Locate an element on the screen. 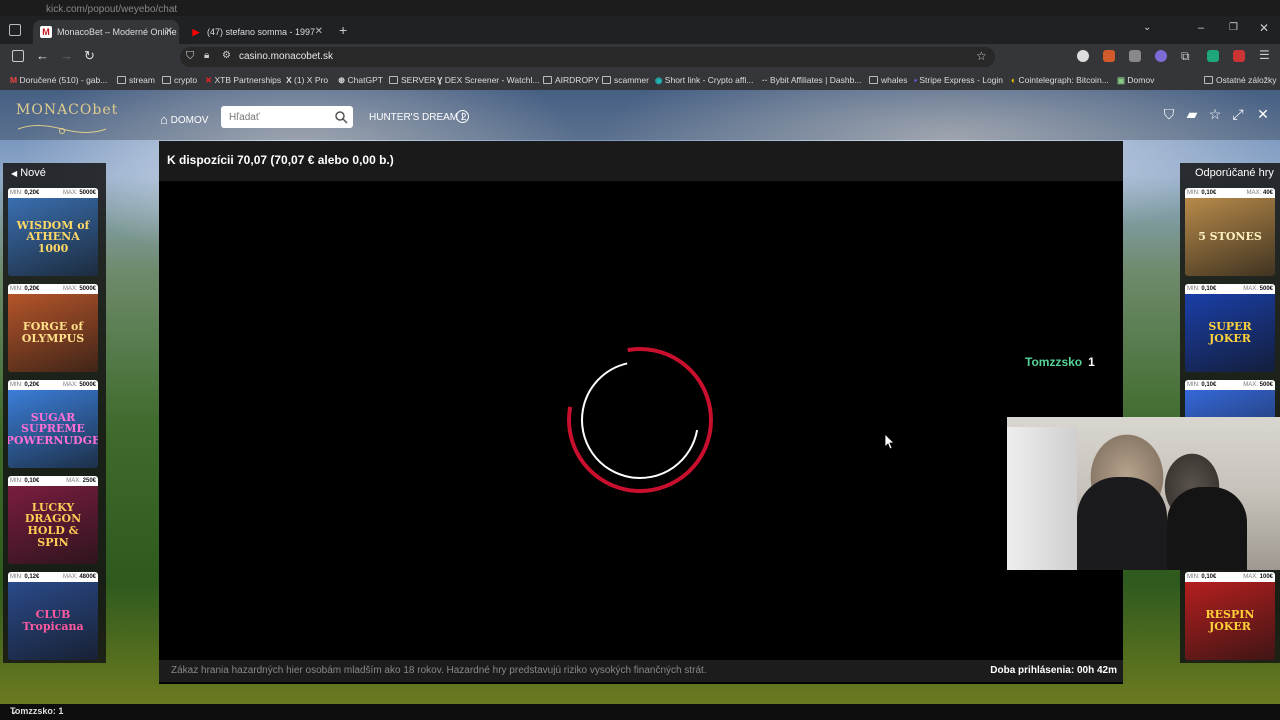  game-thumbnail: WISDOM of ATHENA 1000 is located at coordinates (53, 237).